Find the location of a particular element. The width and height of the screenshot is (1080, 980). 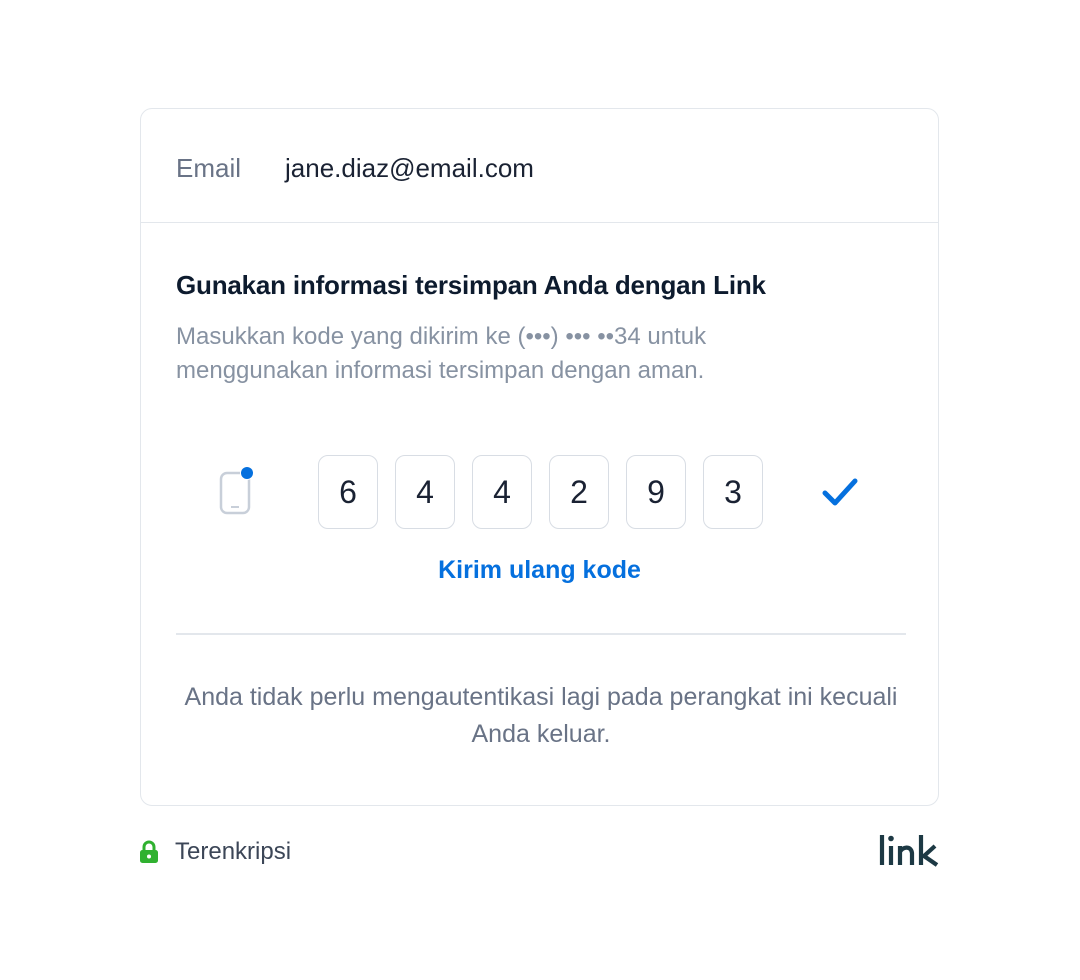

code-digit-2: 4 is located at coordinates (425, 492).